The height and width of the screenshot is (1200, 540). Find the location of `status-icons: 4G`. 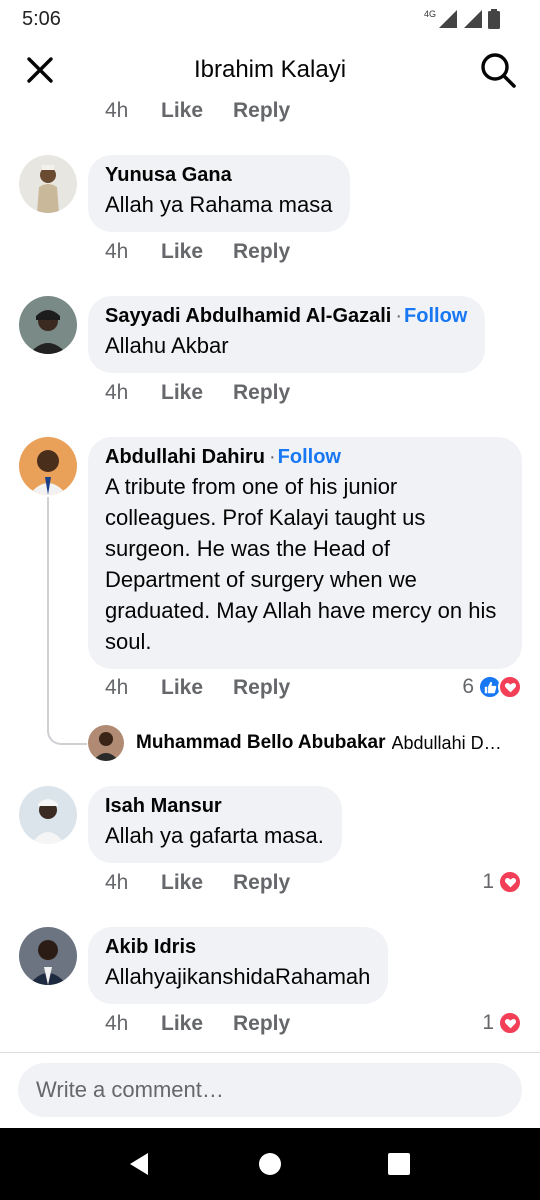

status-icons: 4G is located at coordinates (462, 19).